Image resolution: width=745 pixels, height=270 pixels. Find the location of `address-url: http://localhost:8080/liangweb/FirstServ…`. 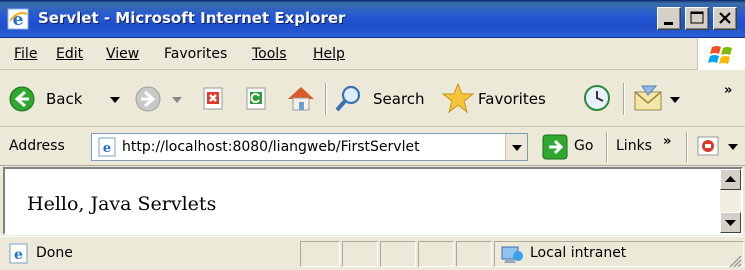

address-url: http://localhost:8080/liangweb/FirstServ… is located at coordinates (271, 147).